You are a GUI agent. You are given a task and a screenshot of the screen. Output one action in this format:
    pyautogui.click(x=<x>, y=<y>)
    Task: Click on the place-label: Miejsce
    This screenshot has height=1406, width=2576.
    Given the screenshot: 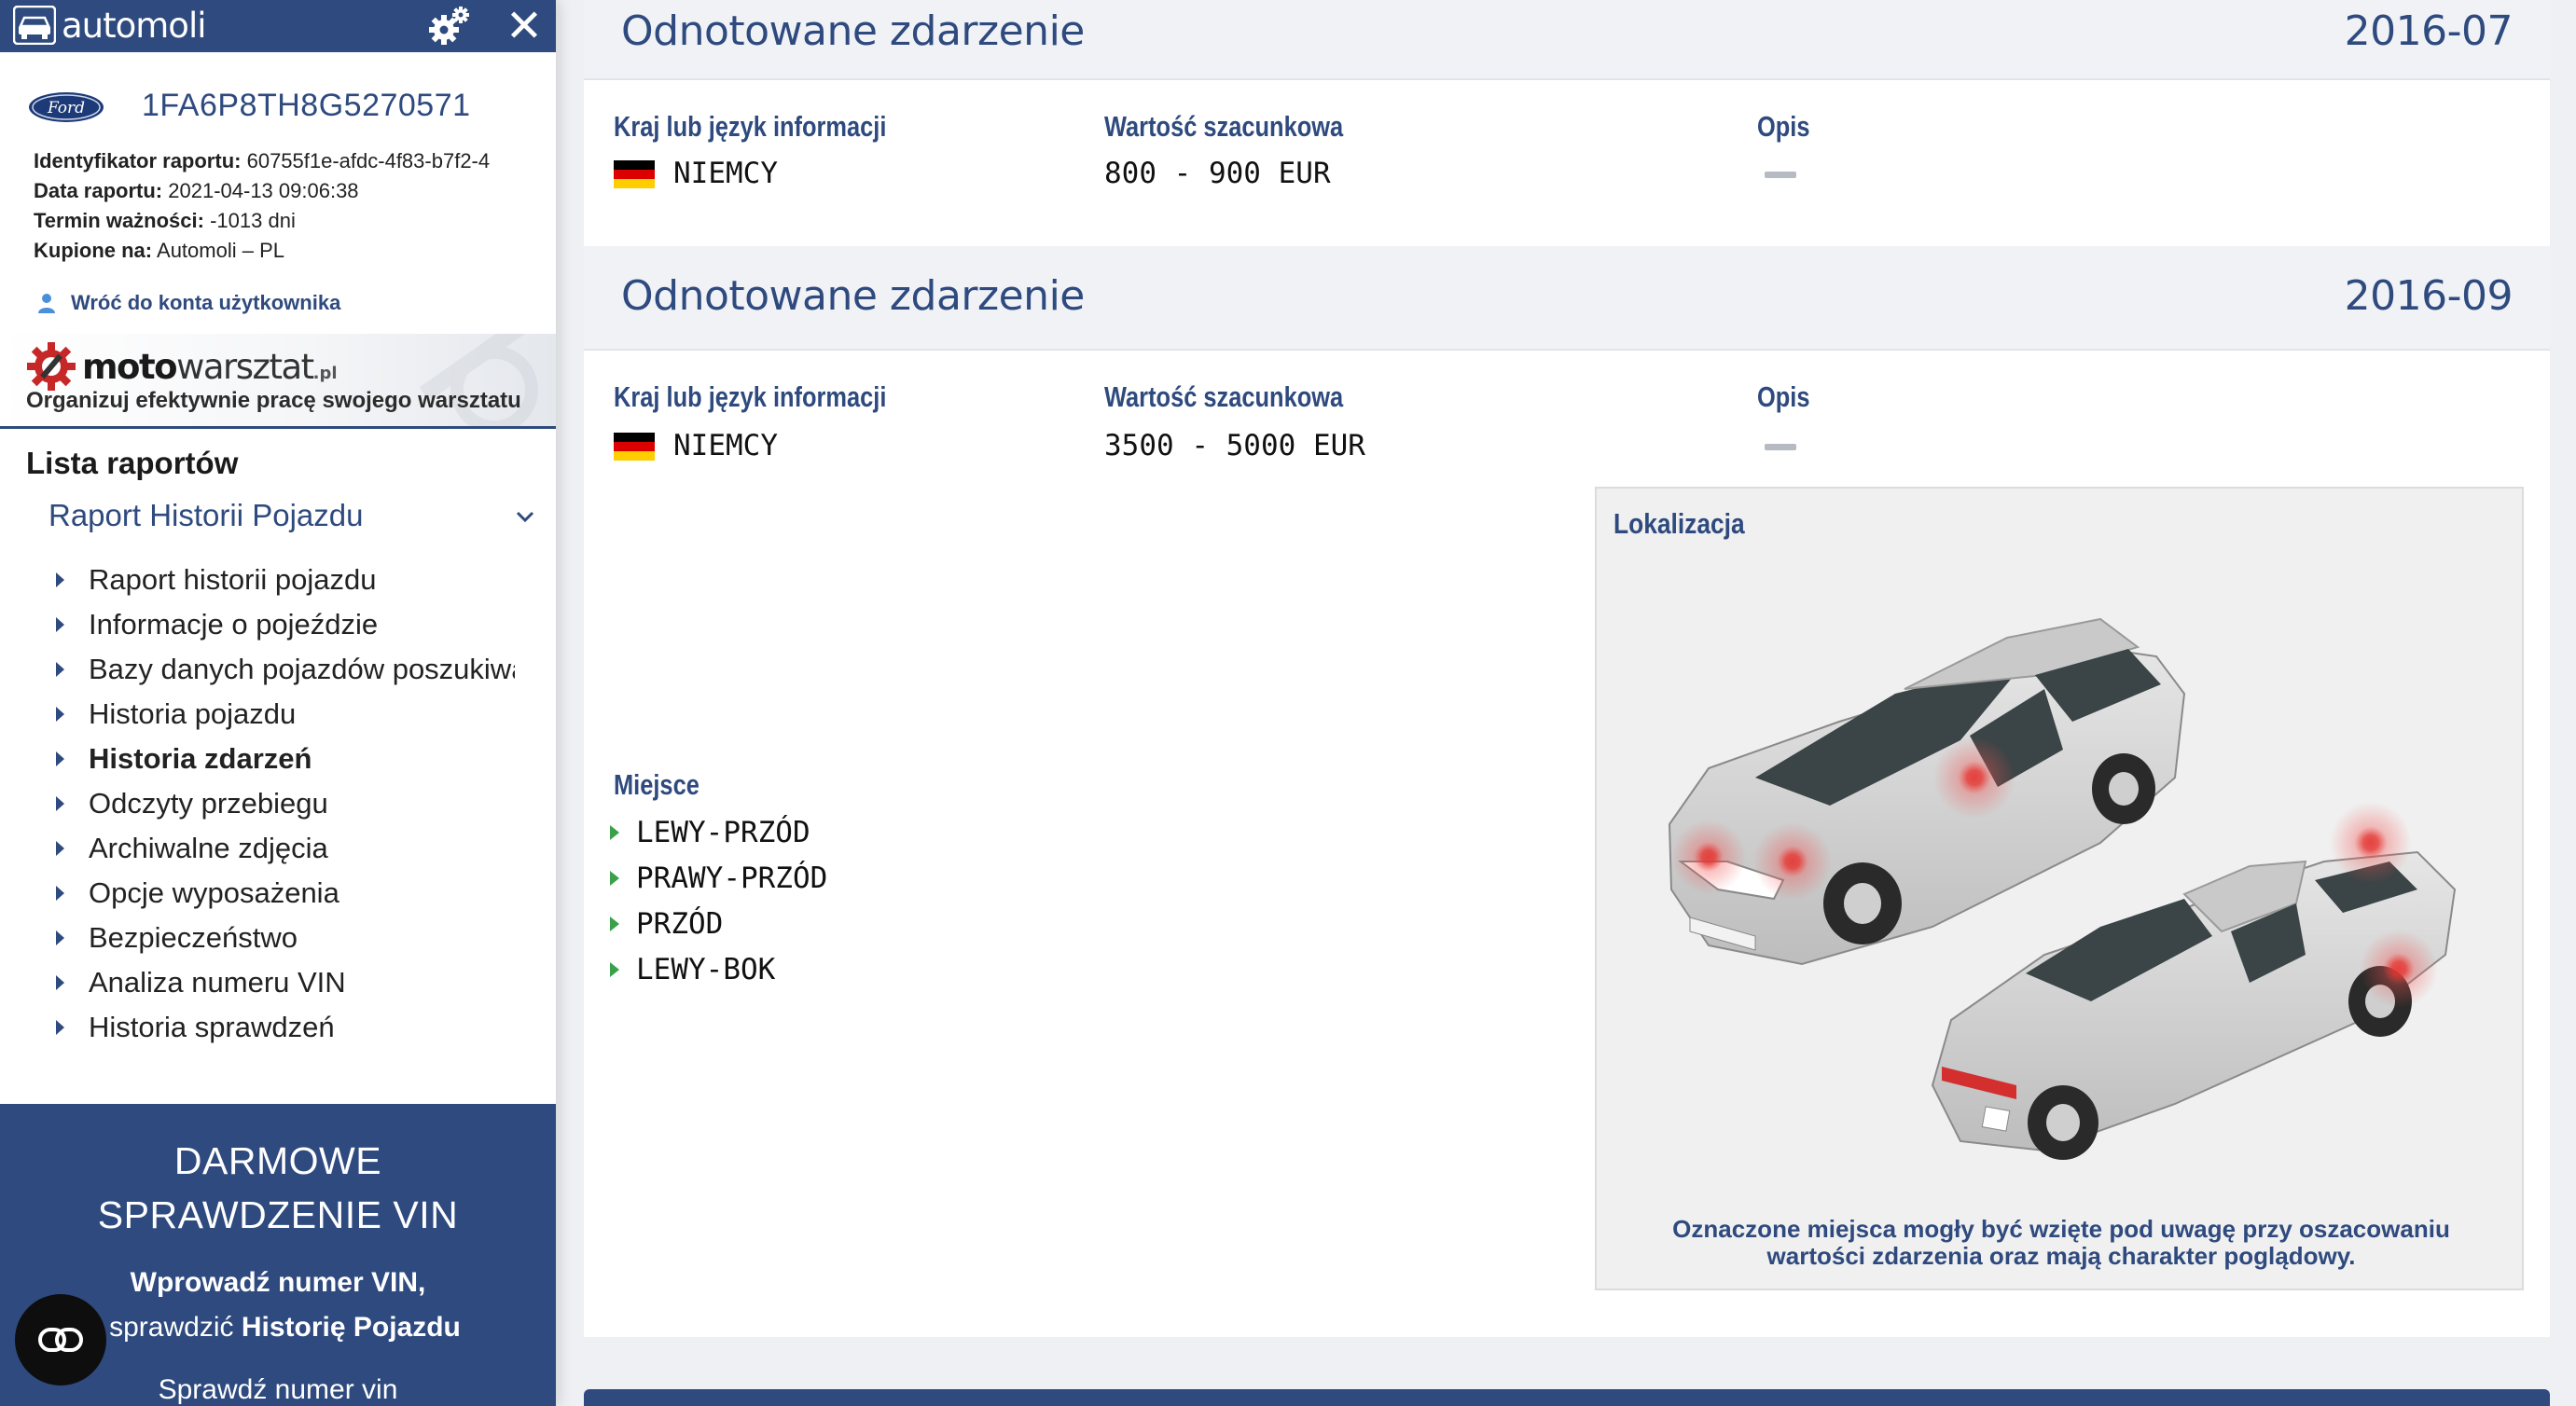 What is the action you would take?
    pyautogui.click(x=656, y=784)
    